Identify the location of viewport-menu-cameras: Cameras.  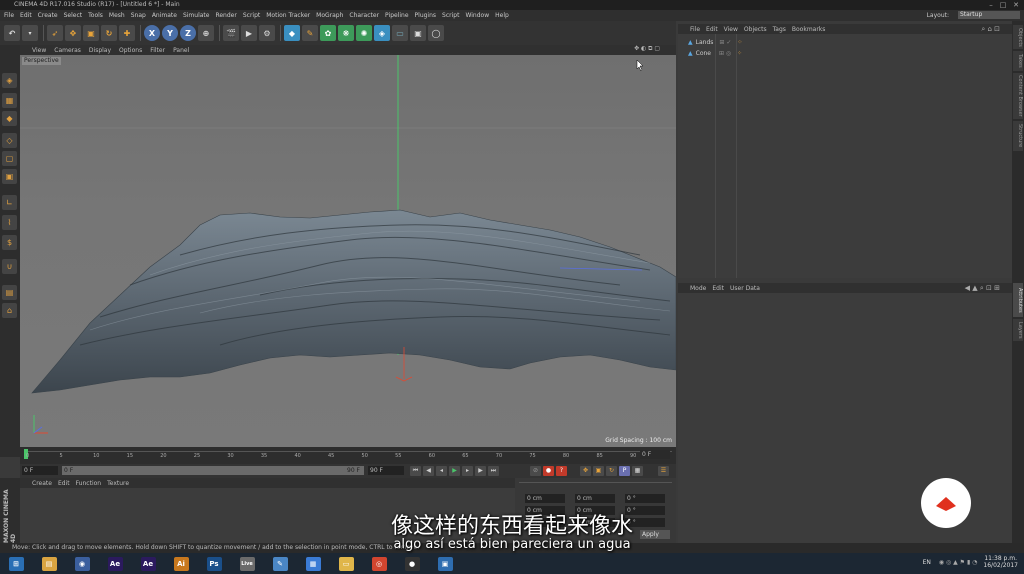
(67, 50).